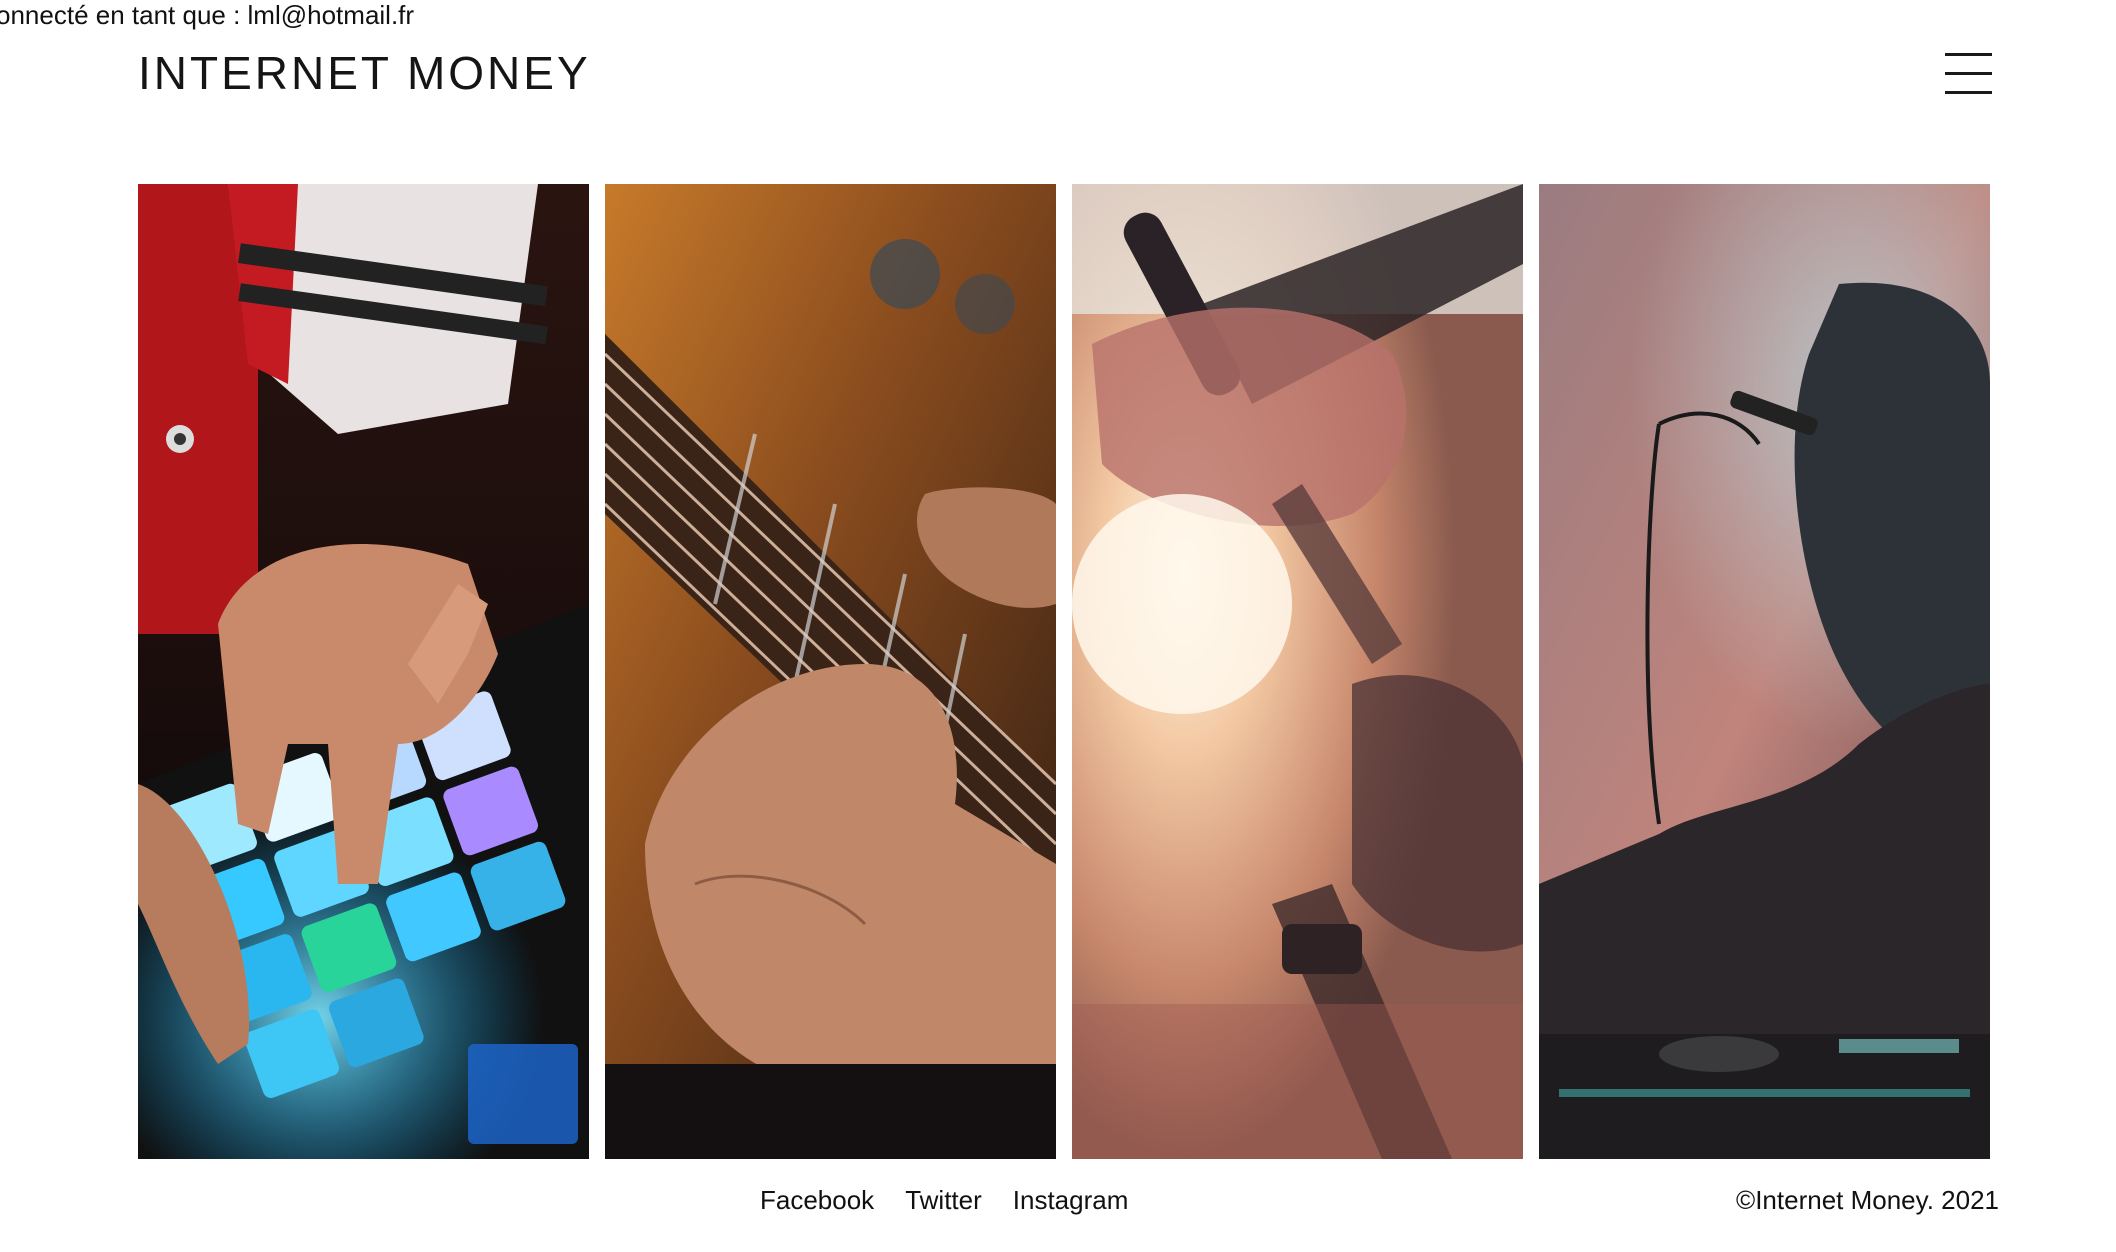 Image resolution: width=2116 pixels, height=1252 pixels. Describe the element at coordinates (364, 73) in the screenshot. I see `site-logo: INTERNET MONEY` at that location.